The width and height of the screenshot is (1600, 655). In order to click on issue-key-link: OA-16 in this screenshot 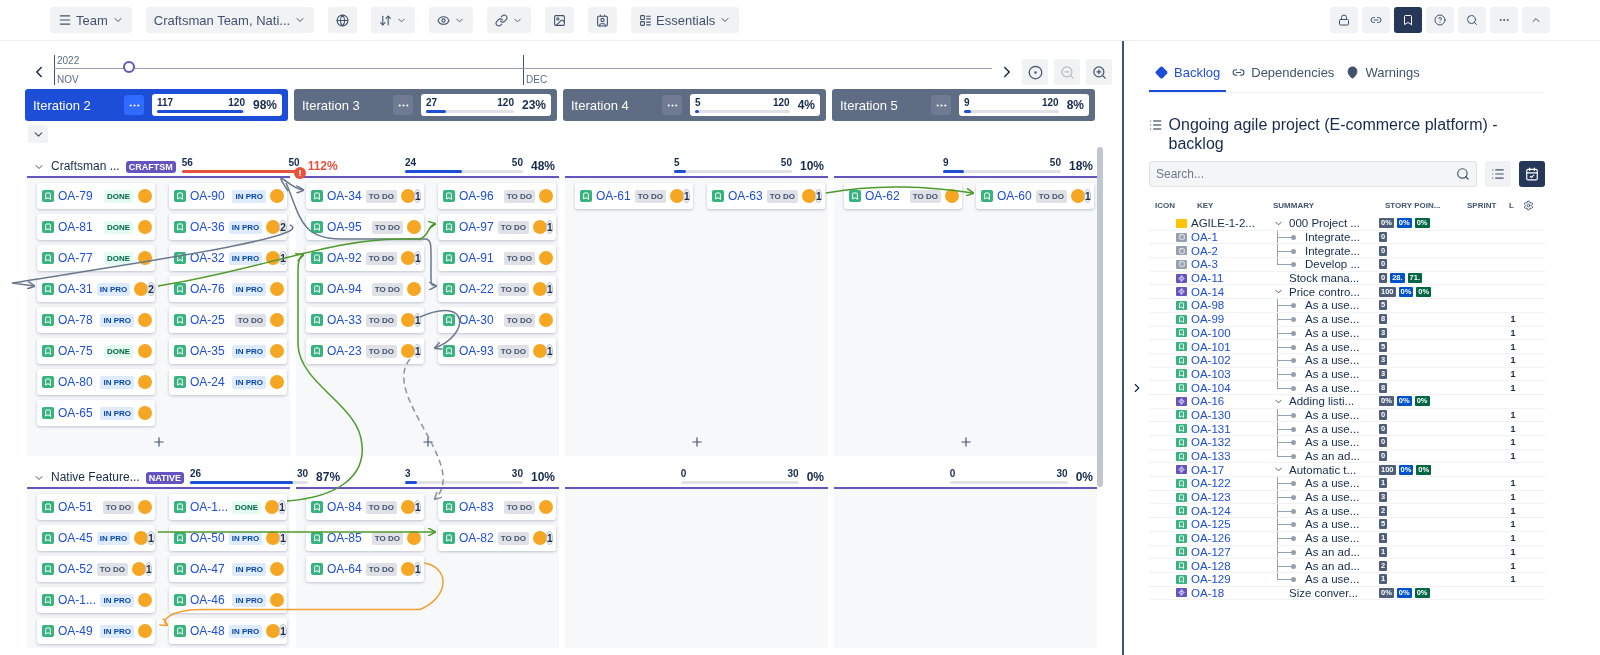, I will do `click(1229, 401)`.